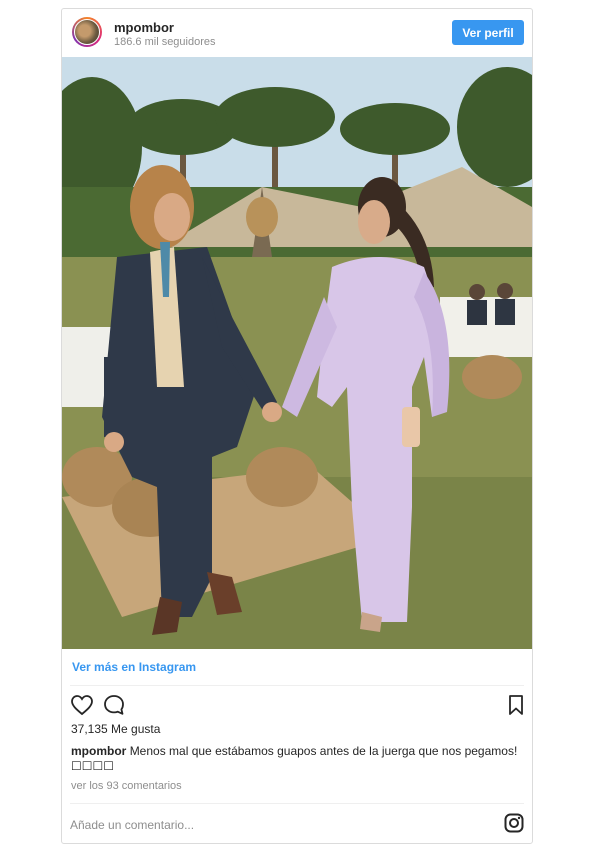 This screenshot has width=600, height=850. I want to click on action-bar, so click(297, 706).